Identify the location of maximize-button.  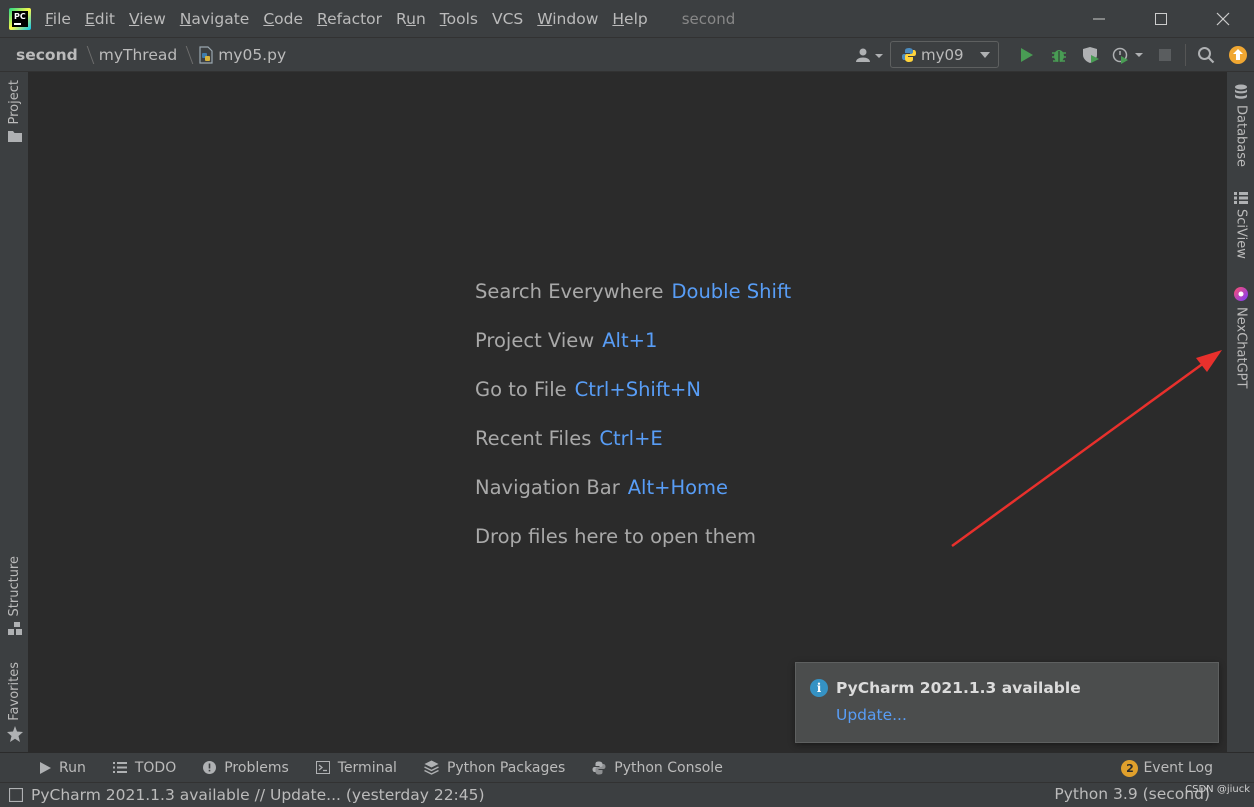
(1161, 18).